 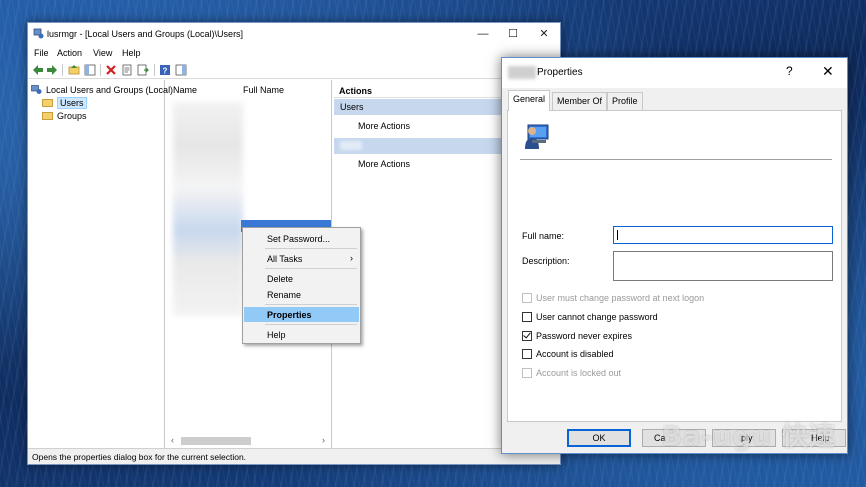 I want to click on tree-item-groups: Groups, so click(x=64, y=117).